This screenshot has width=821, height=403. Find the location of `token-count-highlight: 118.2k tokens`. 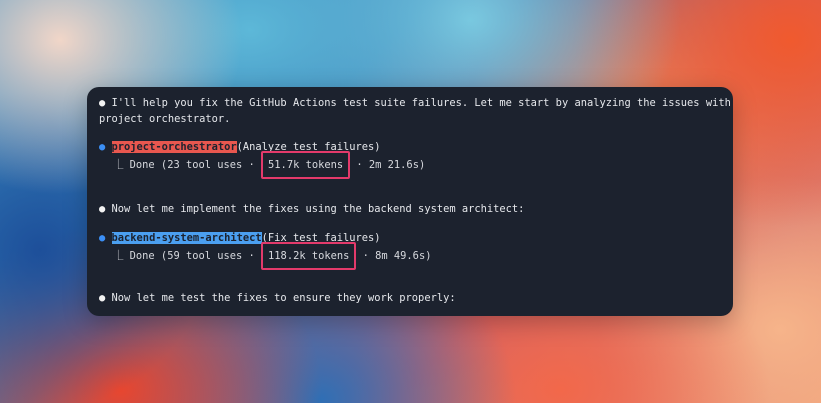

token-count-highlight: 118.2k tokens is located at coordinates (309, 256).